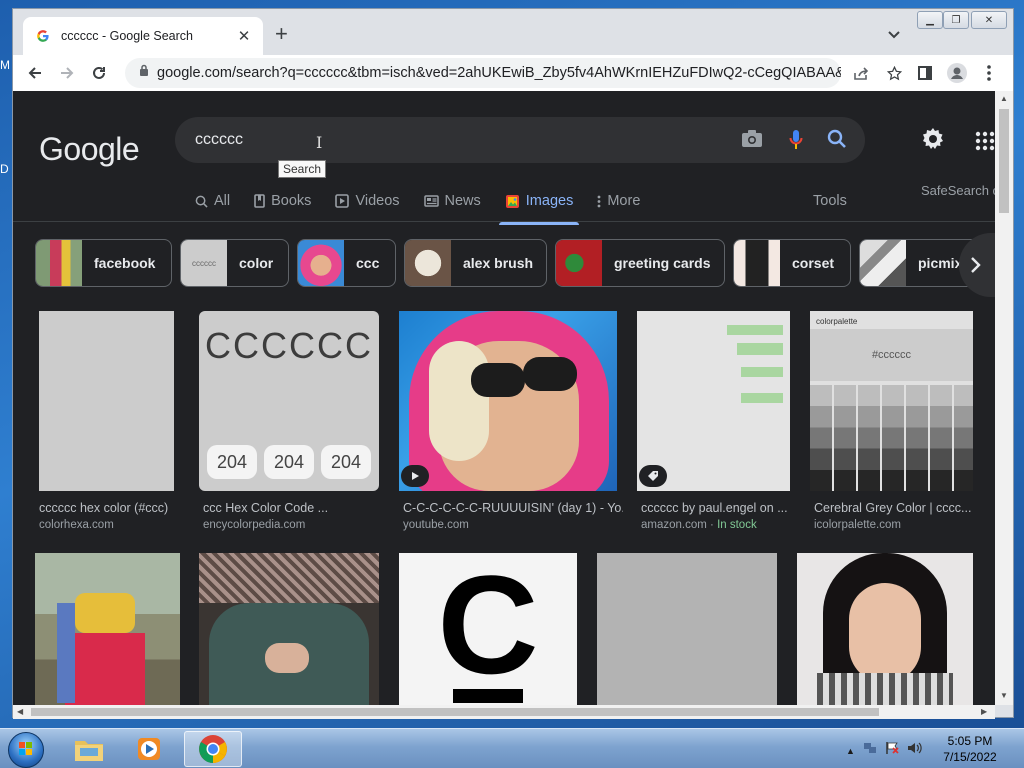 This screenshot has height=768, width=1024. Describe the element at coordinates (222, 201) in the screenshot. I see `tab-label: All` at that location.